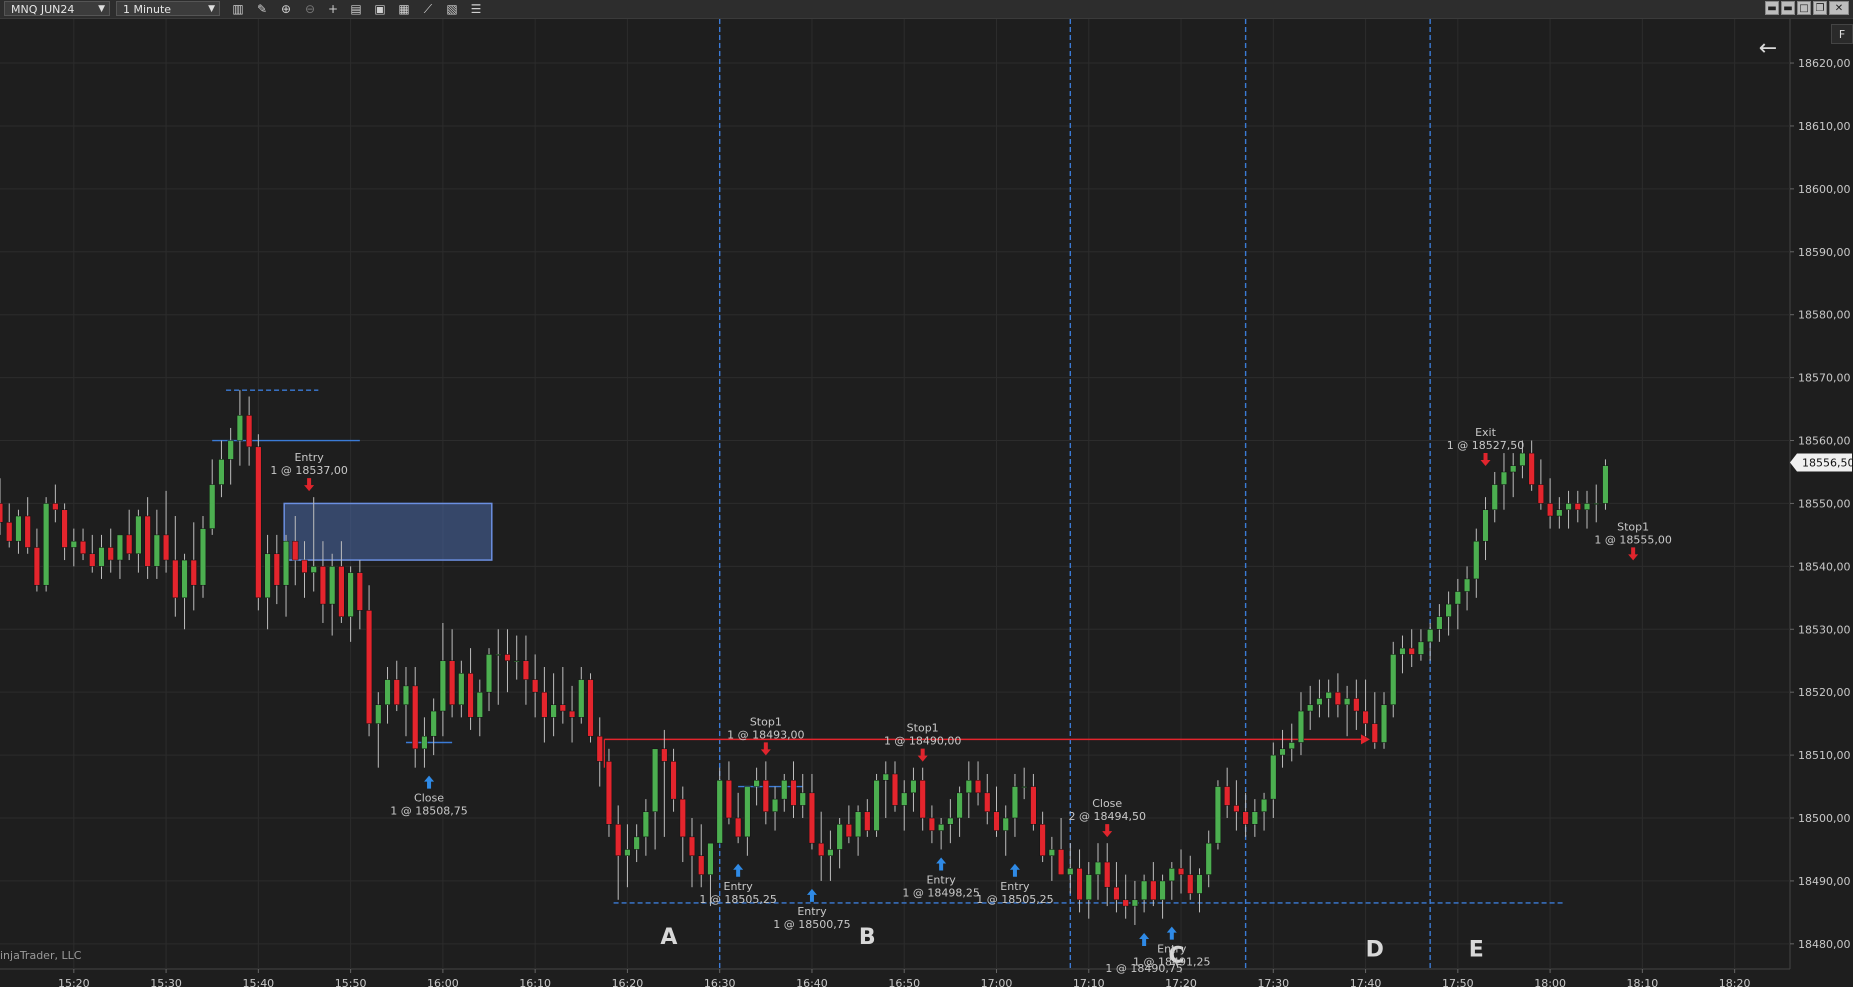  Describe the element at coordinates (356, 9) in the screenshot. I see `data-box-icon: ▤` at that location.